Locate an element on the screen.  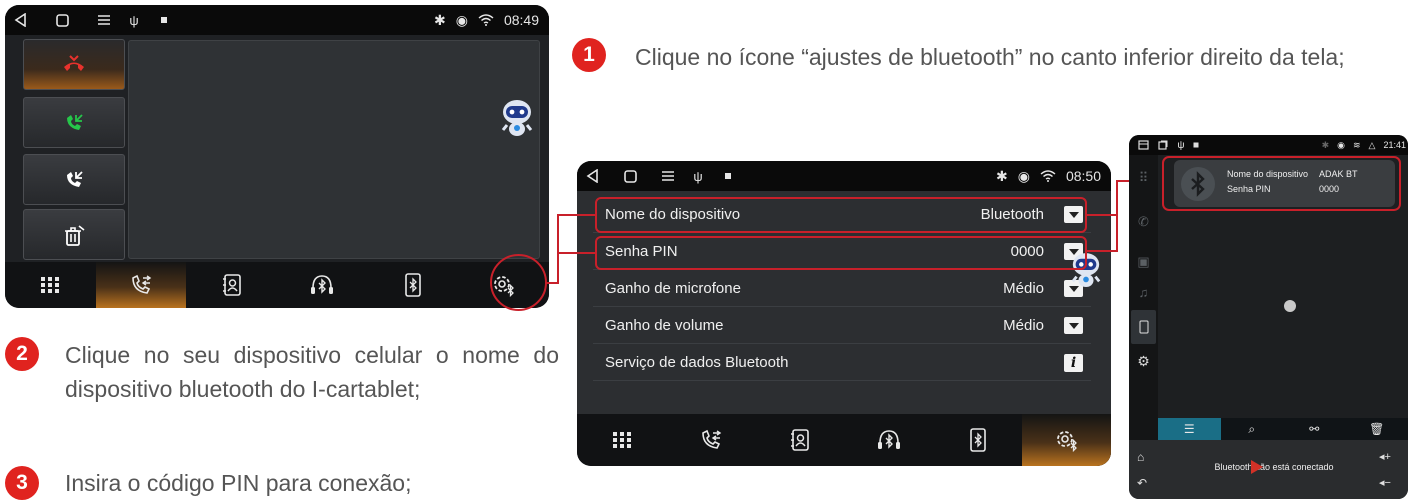
volume-down-icon: ◂− is located at coordinates (1385, 482).